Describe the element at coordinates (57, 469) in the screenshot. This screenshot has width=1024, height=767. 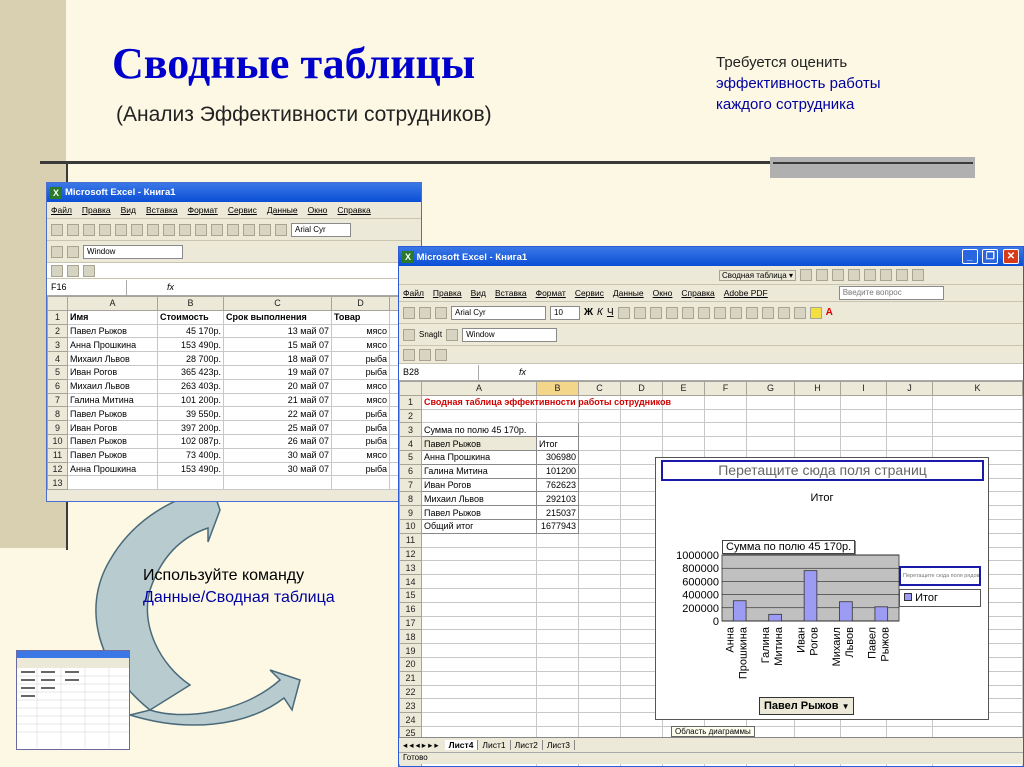
I see `row-number: 12` at that location.